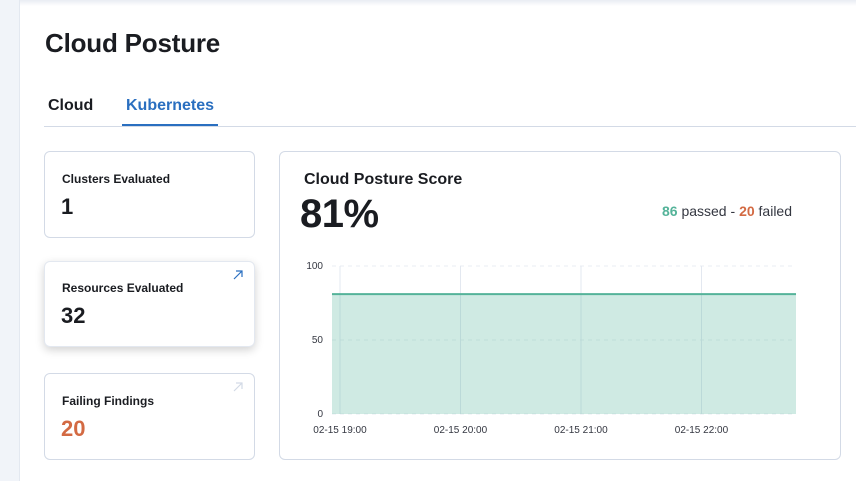 This screenshot has height=481, width=856. I want to click on tab-kubernetes: Kubernetes, so click(170, 109).